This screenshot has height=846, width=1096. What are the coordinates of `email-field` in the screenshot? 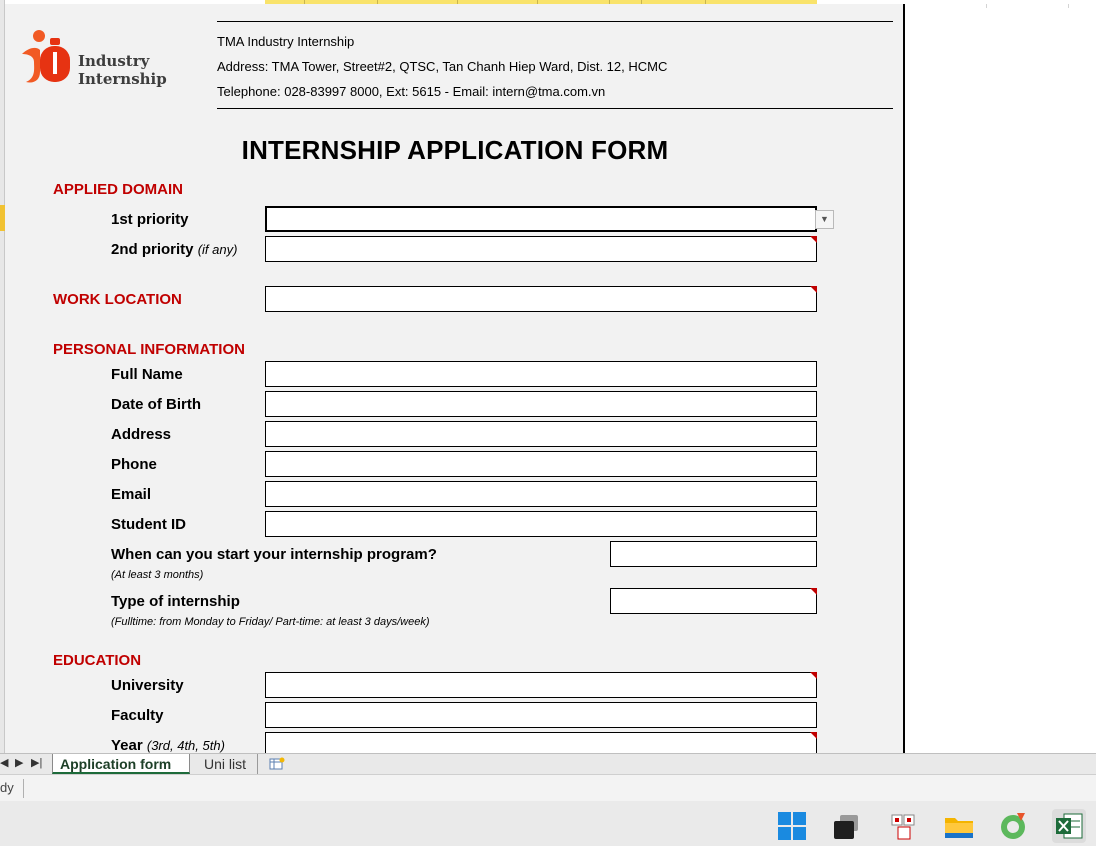 It's located at (541, 494).